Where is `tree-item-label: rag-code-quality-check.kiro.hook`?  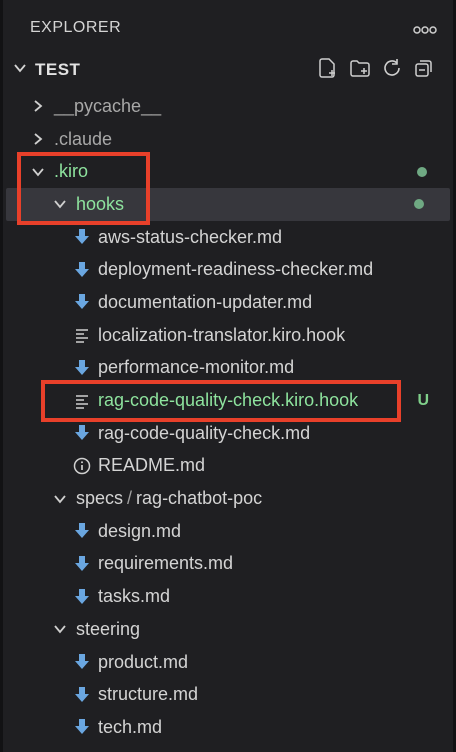 tree-item-label: rag-code-quality-check.kiro.hook is located at coordinates (228, 400).